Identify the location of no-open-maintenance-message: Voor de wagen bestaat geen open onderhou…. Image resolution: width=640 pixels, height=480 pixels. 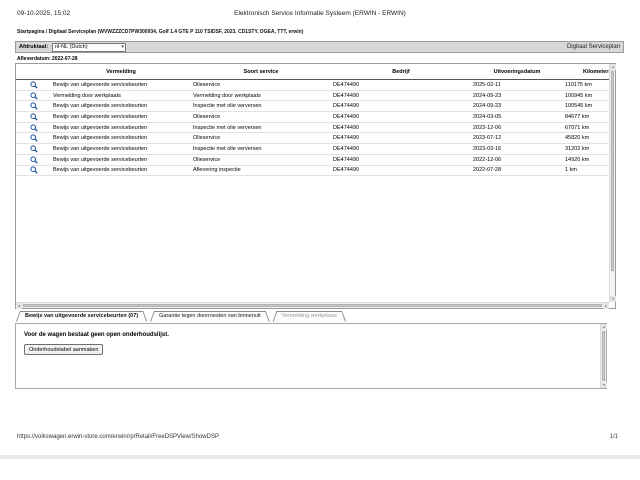
(96, 335).